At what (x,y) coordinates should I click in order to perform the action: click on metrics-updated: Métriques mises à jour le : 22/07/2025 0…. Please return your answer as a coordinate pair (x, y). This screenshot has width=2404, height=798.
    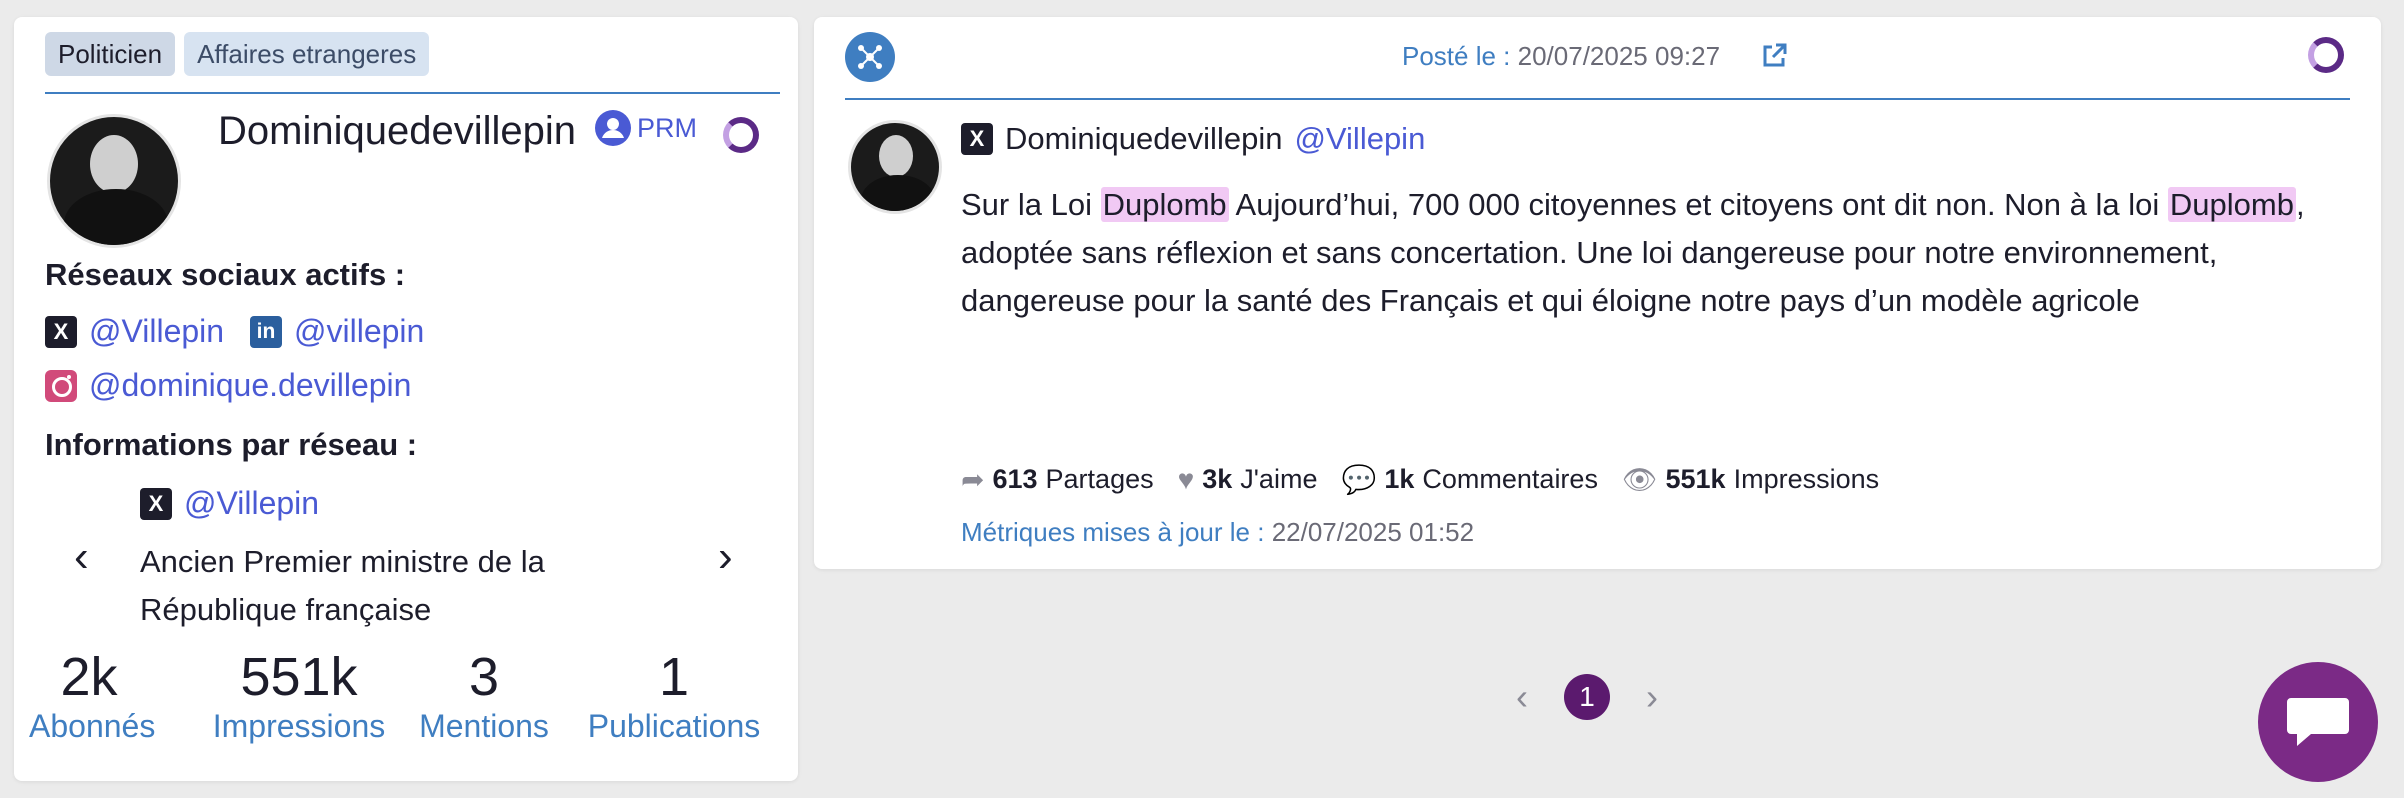
    Looking at the image, I should click on (1217, 532).